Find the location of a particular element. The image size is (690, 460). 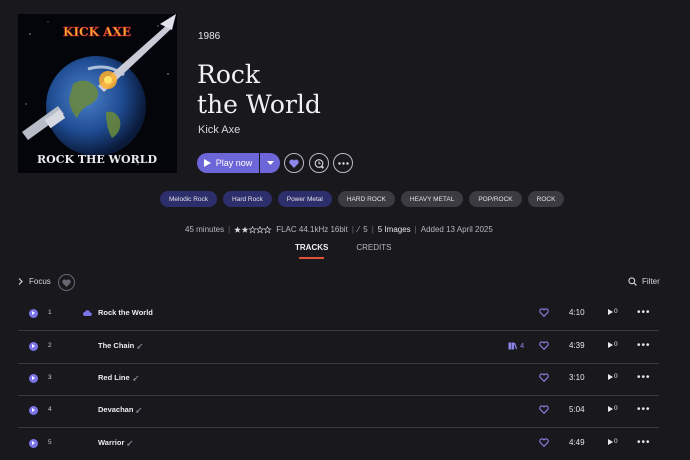

focus-toggle: Focus is located at coordinates (34, 281).